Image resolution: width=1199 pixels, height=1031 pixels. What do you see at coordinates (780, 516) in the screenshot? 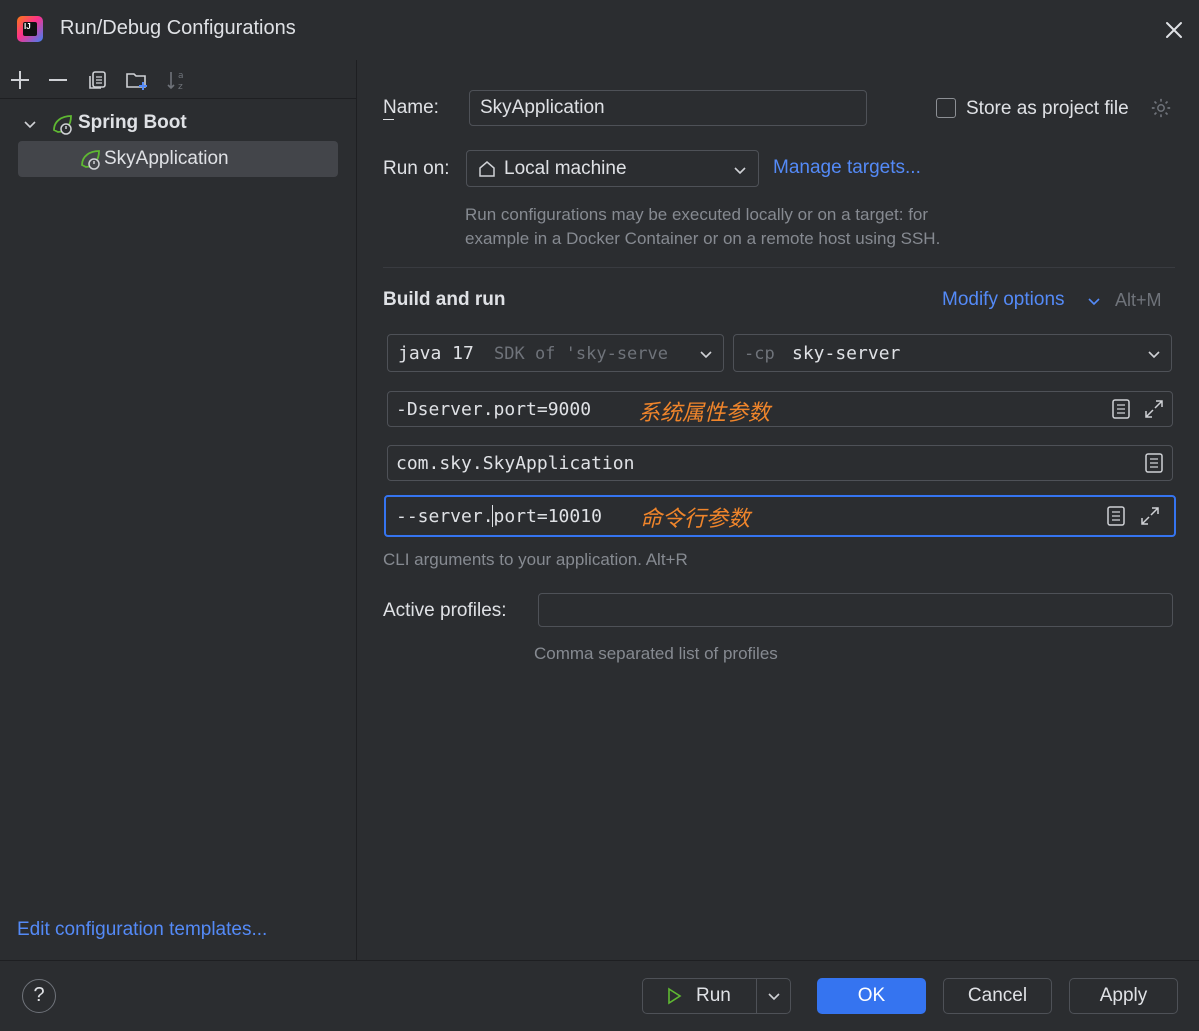
I see `program-arguments-field: --server.port=10010 命令行参数` at bounding box center [780, 516].